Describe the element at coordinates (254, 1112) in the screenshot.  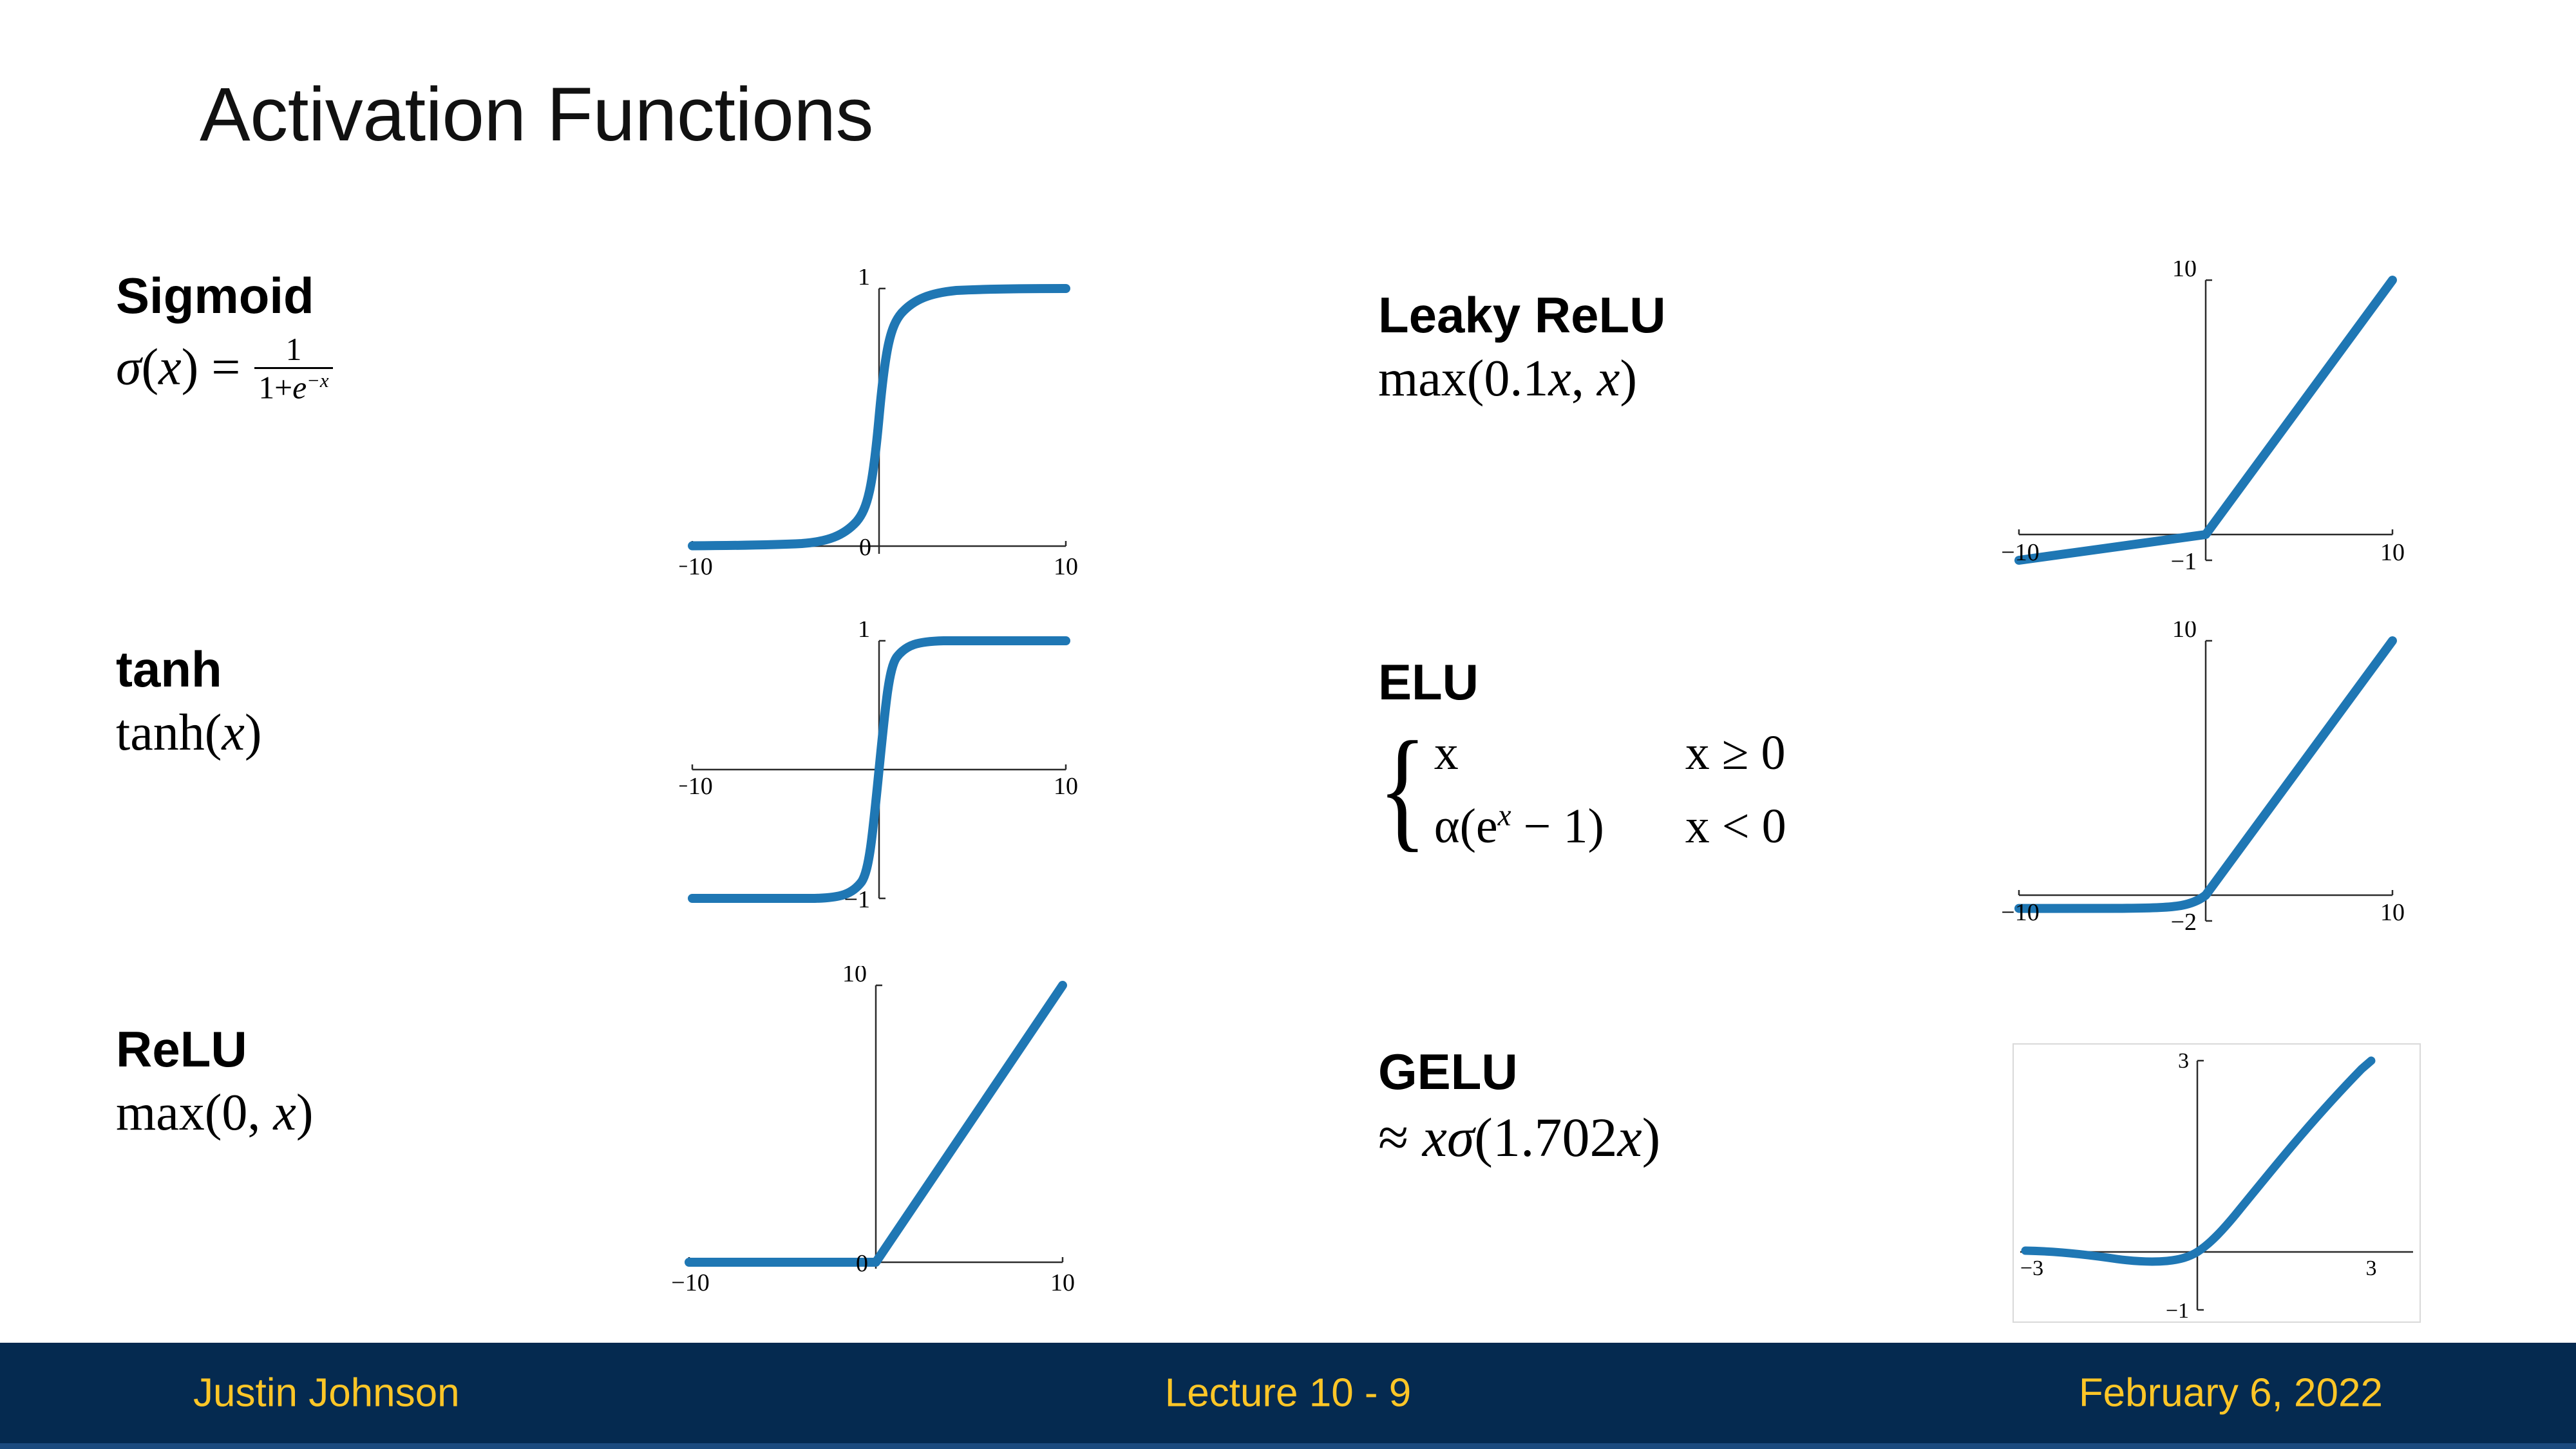
I see `comma: ,` at that location.